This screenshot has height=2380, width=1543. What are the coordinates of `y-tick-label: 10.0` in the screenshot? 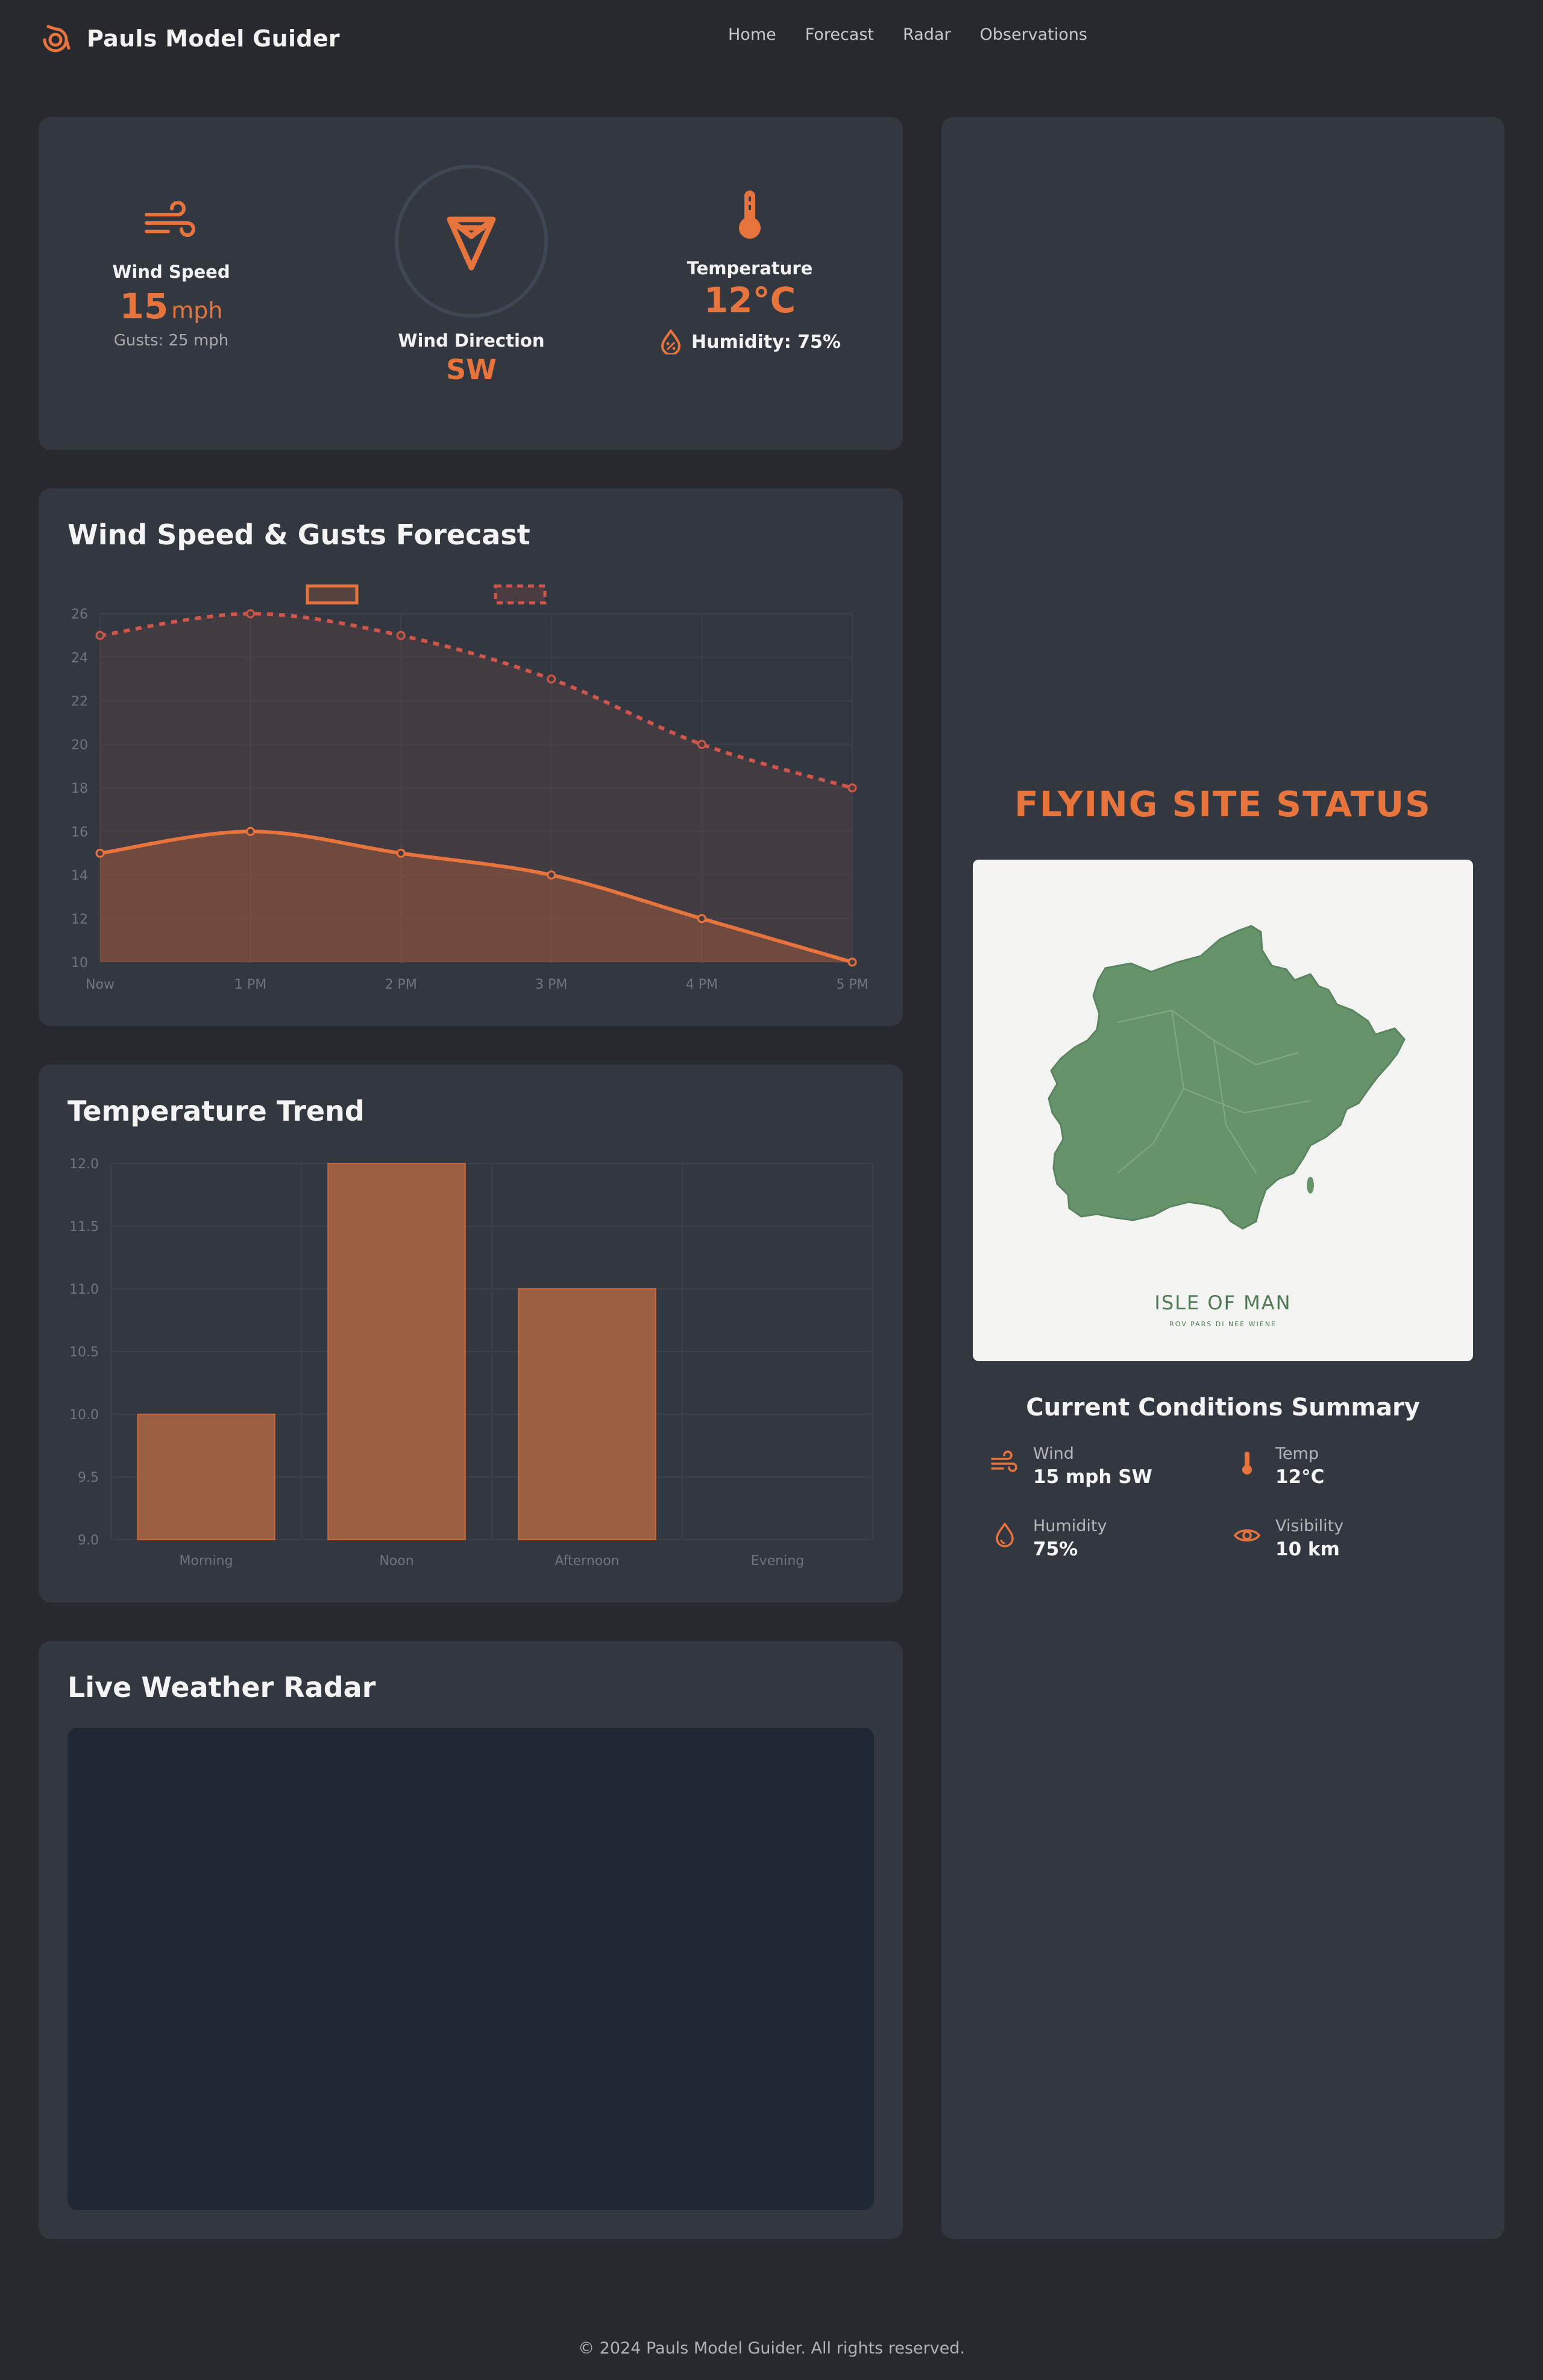 It's located at (84, 1415).